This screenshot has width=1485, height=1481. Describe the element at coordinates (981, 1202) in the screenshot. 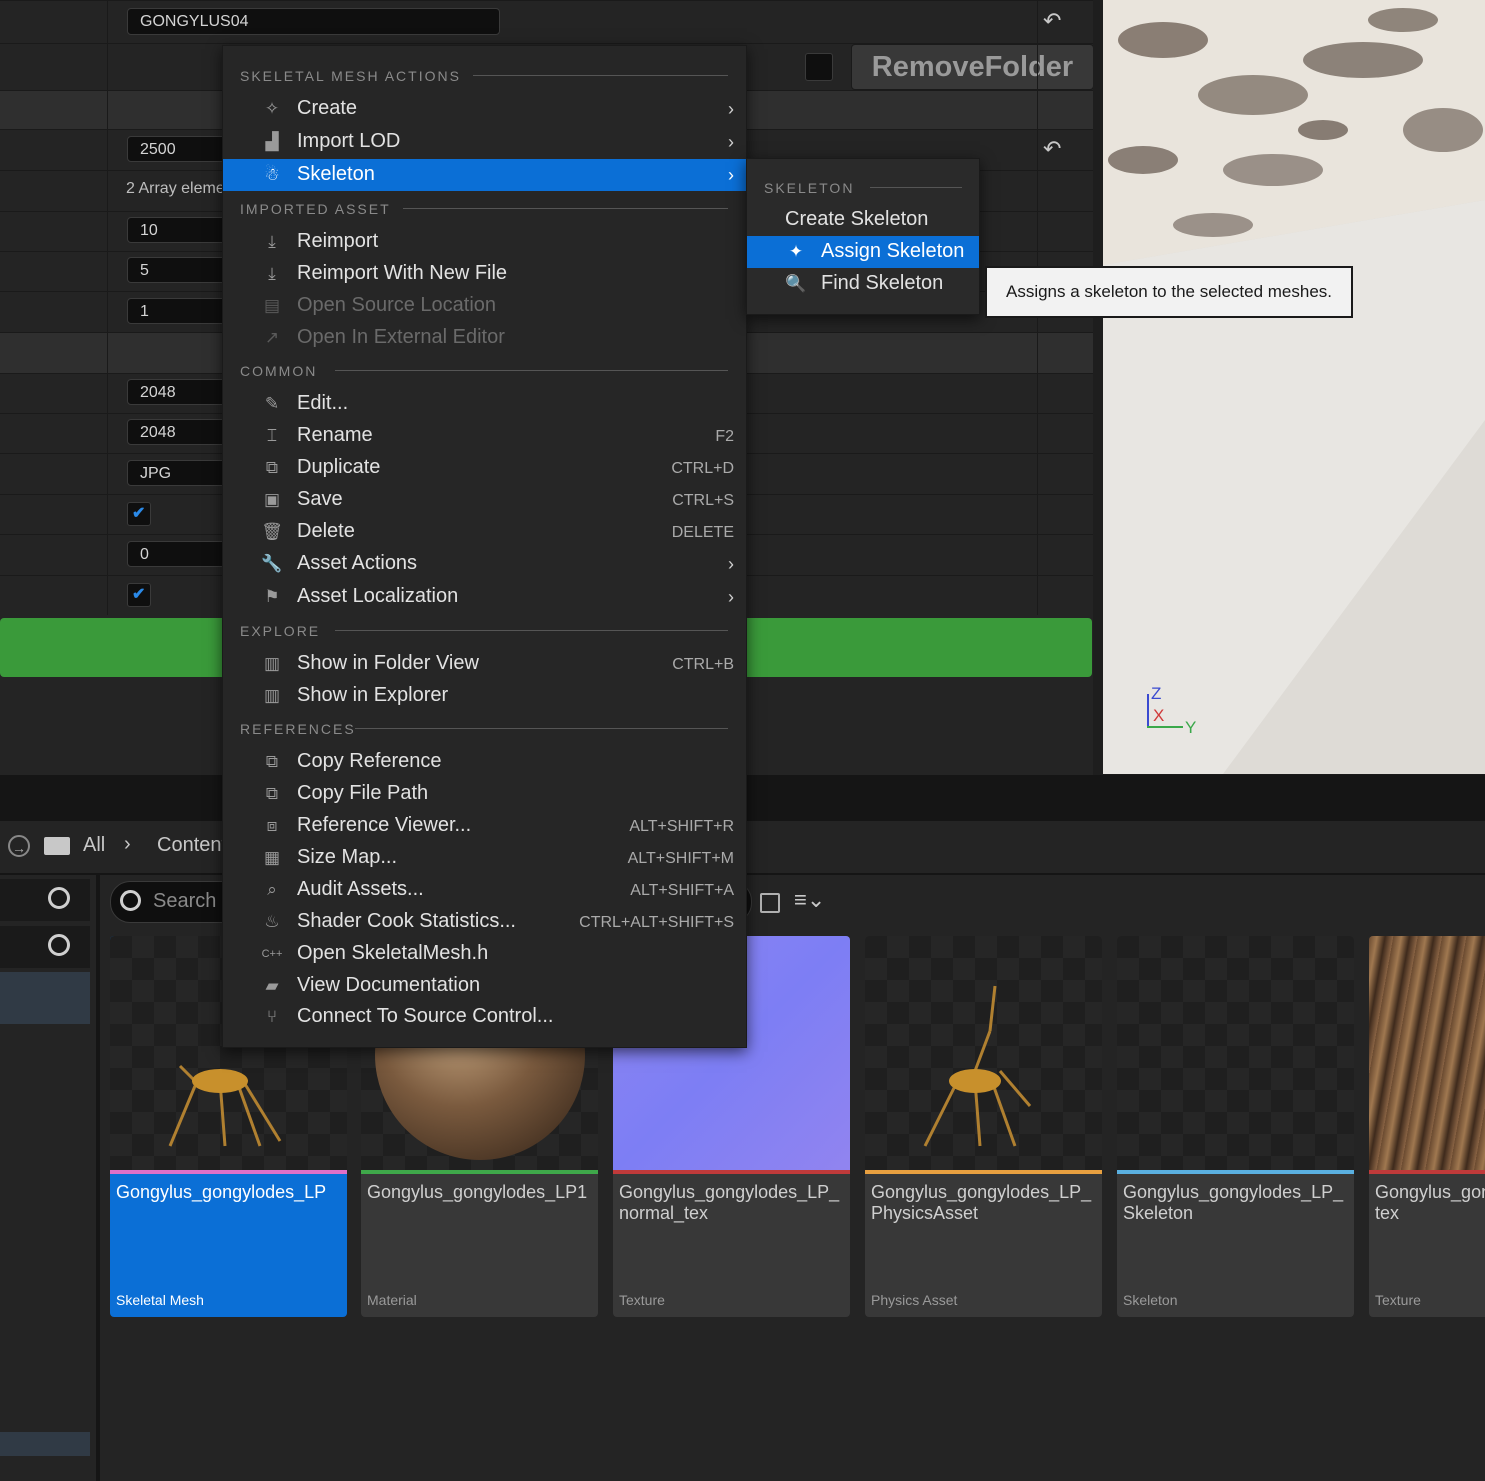

I see `asset-name: Gongylus_gongylodes_LP_ PhysicsAsset` at that location.